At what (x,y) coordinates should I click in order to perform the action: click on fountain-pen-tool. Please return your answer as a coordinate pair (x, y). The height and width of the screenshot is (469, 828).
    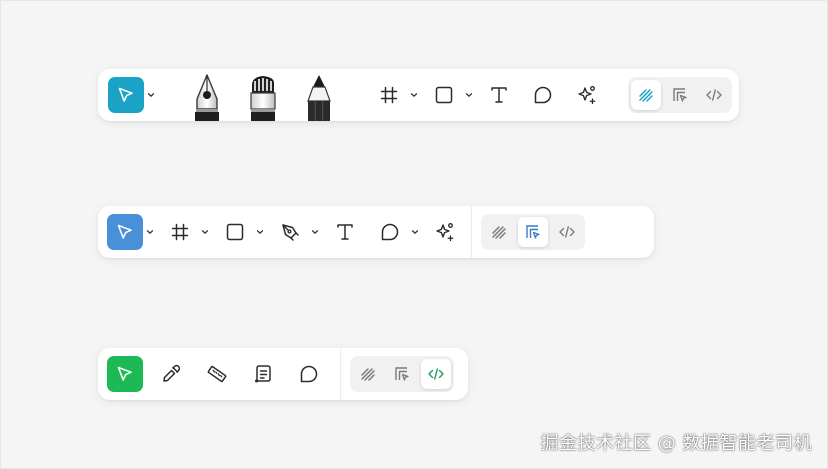
    Looking at the image, I should click on (207, 97).